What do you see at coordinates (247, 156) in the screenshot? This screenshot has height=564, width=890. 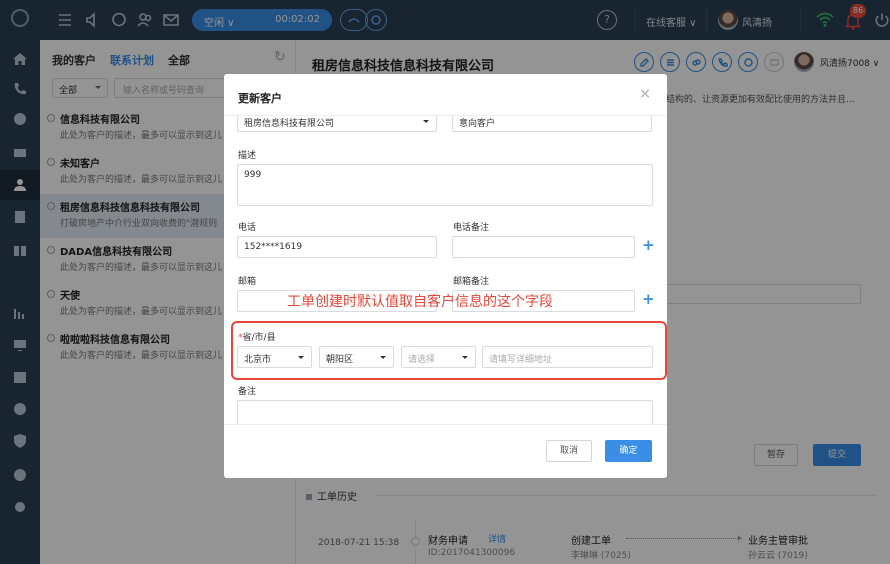 I see `desc-label: 描述` at bounding box center [247, 156].